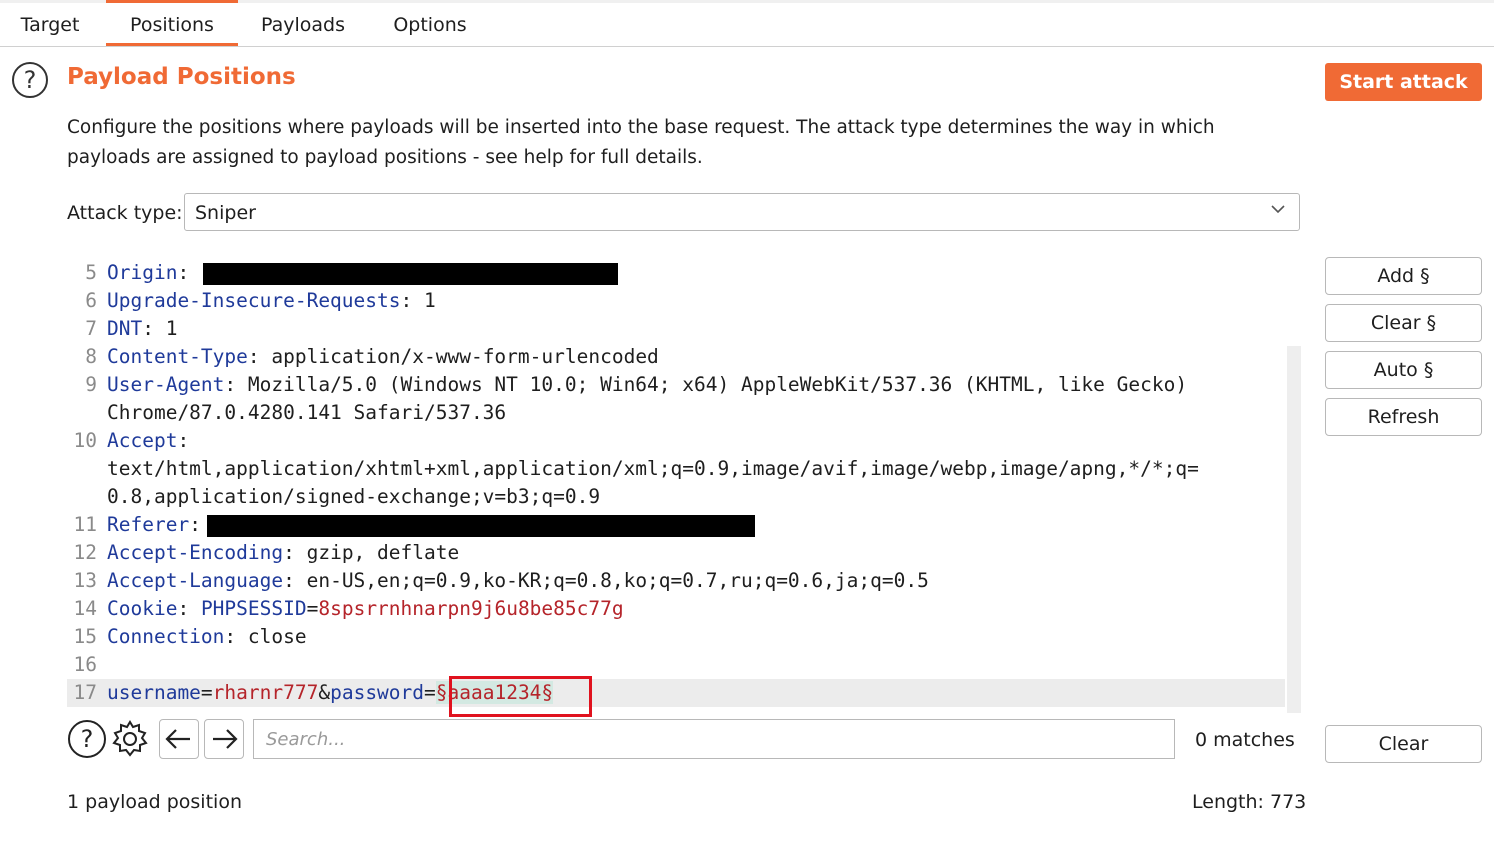  What do you see at coordinates (131, 440) in the screenshot?
I see `editor-line: 10 Accept:` at bounding box center [131, 440].